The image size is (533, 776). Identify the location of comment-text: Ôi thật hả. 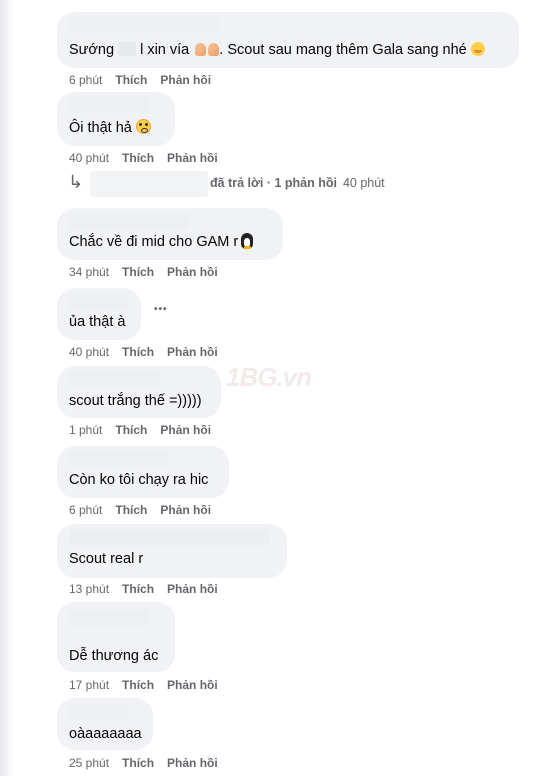
(110, 128).